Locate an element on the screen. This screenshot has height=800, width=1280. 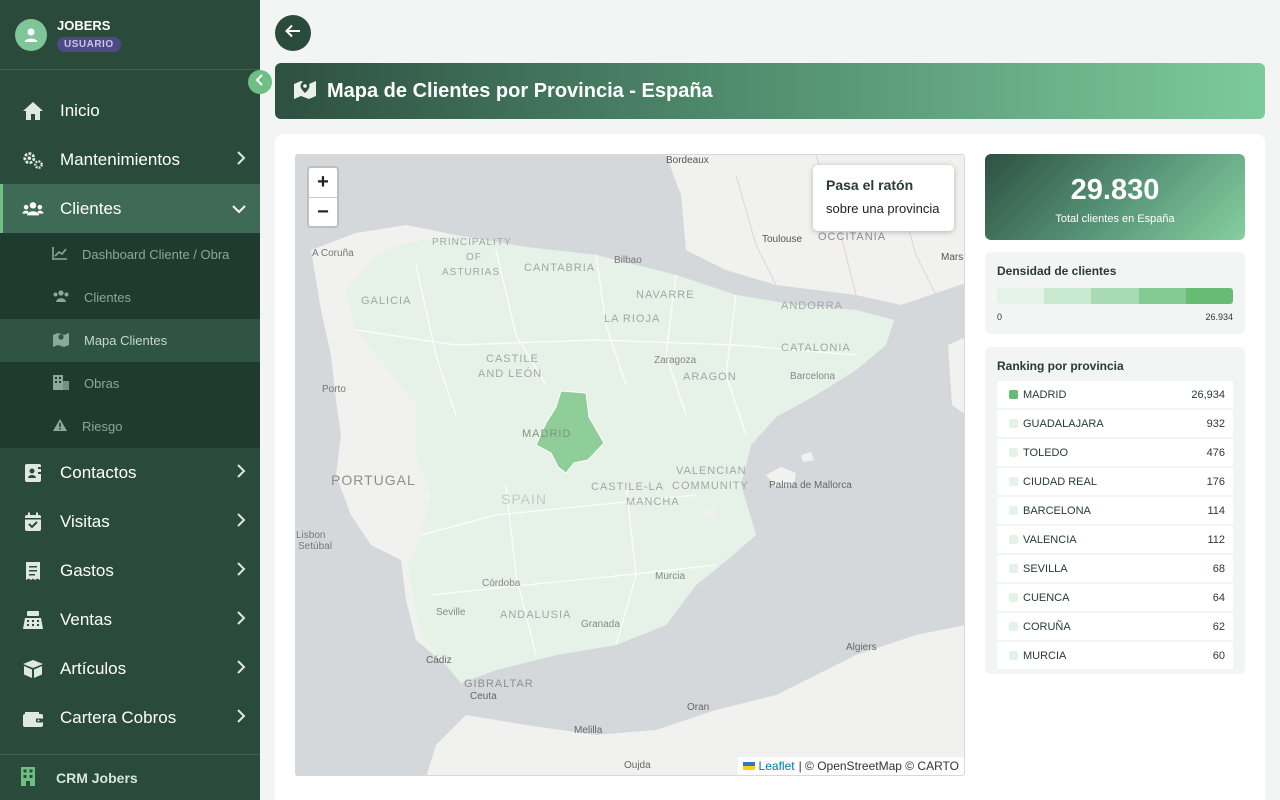
density-scale-bar is located at coordinates (1115, 296).